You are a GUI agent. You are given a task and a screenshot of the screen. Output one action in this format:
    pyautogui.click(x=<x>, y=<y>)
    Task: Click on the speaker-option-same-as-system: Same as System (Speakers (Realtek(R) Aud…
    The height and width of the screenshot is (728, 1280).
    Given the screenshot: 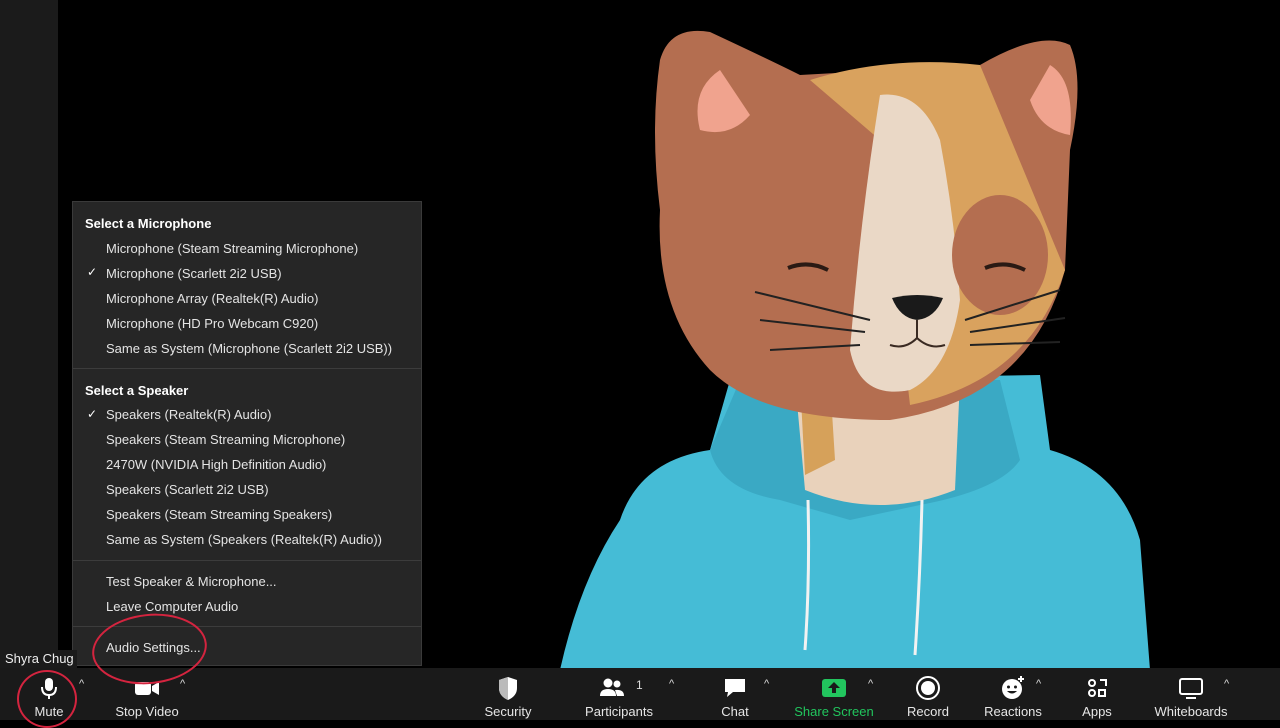 What is the action you would take?
    pyautogui.click(x=244, y=539)
    